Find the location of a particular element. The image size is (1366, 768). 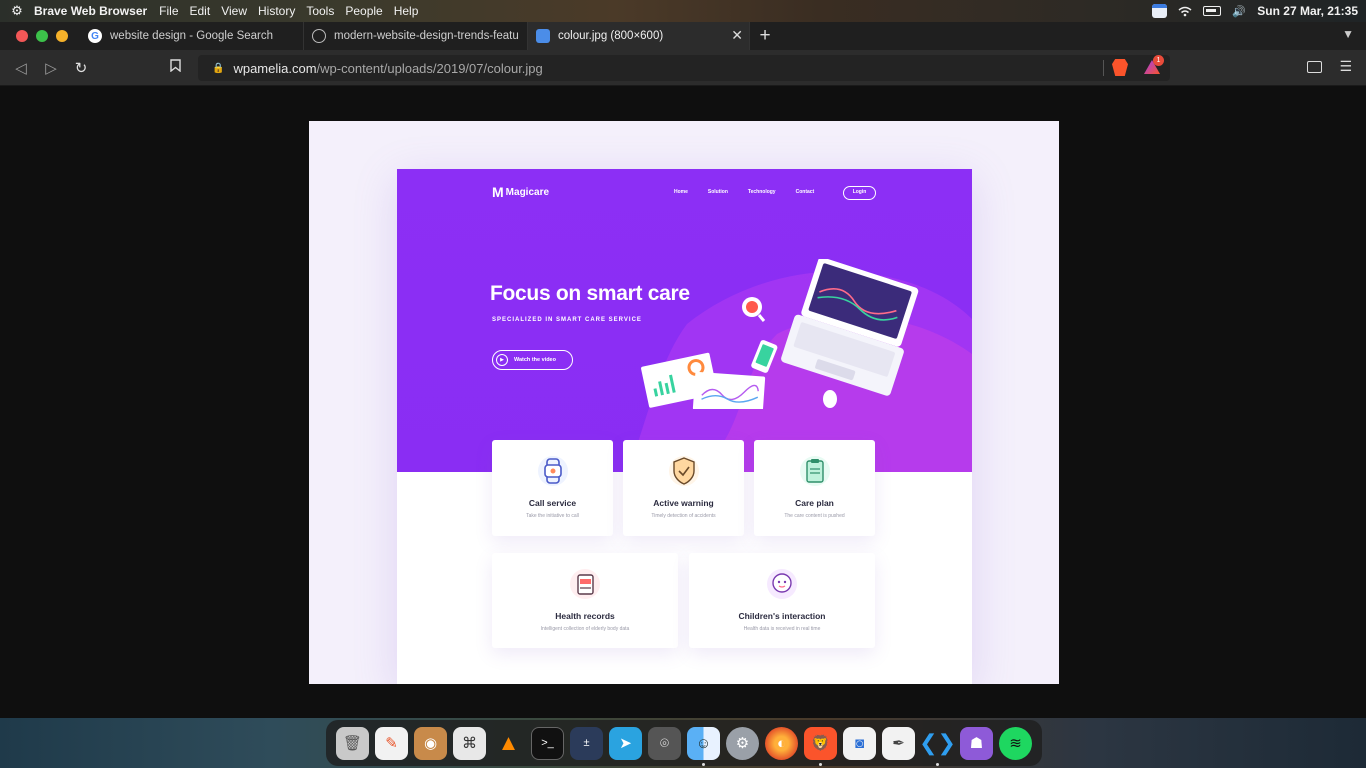

brave-icon: 🦁 is located at coordinates (820, 746).